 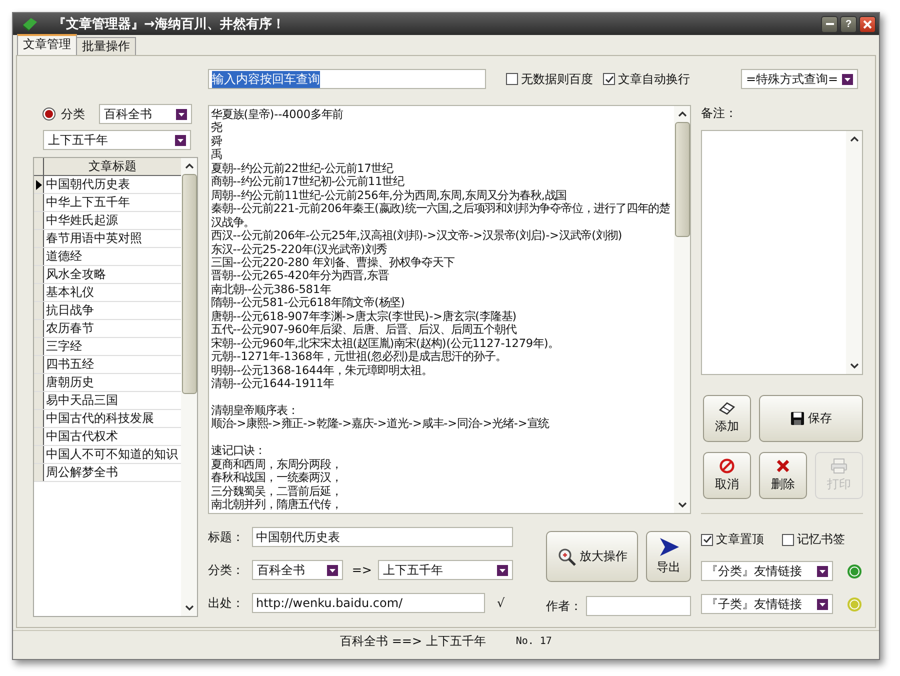 What do you see at coordinates (668, 556) in the screenshot?
I see `action-button: 导出` at bounding box center [668, 556].